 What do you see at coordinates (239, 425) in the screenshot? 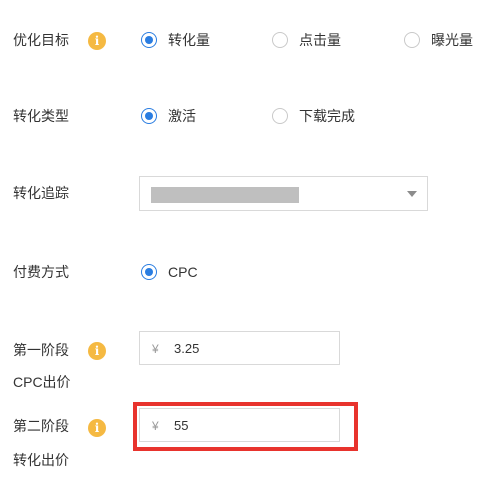
I see `stage-two-bid-input: ¥ 55` at bounding box center [239, 425].